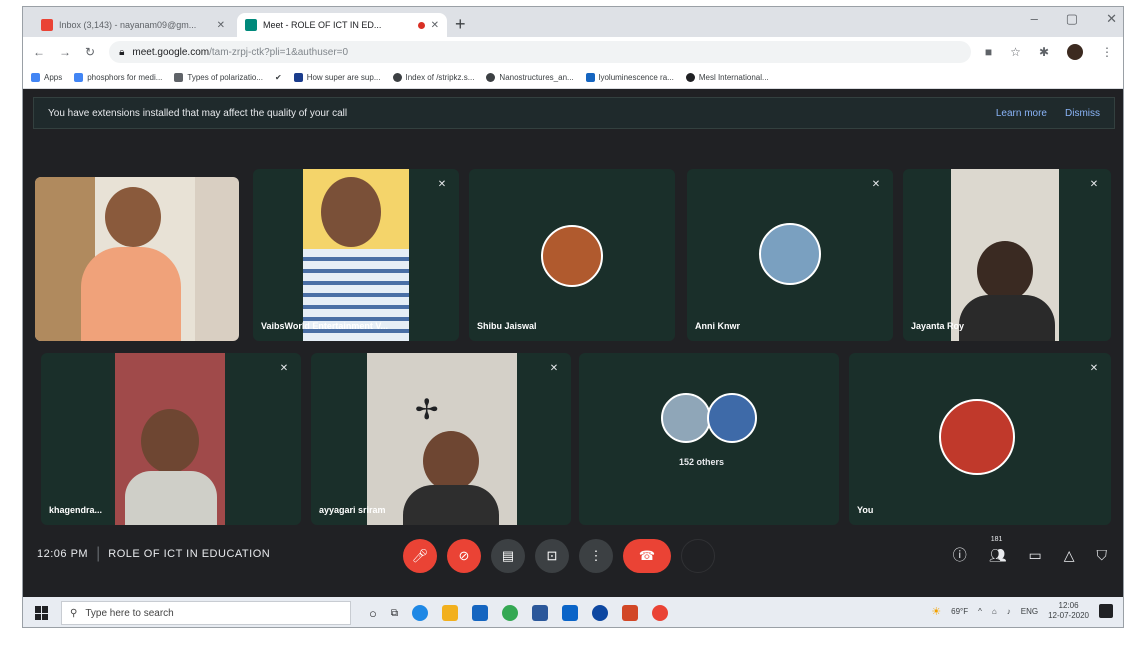 This screenshot has height=654, width=1146. What do you see at coordinates (600, 613) in the screenshot?
I see `app-icon` at bounding box center [600, 613].